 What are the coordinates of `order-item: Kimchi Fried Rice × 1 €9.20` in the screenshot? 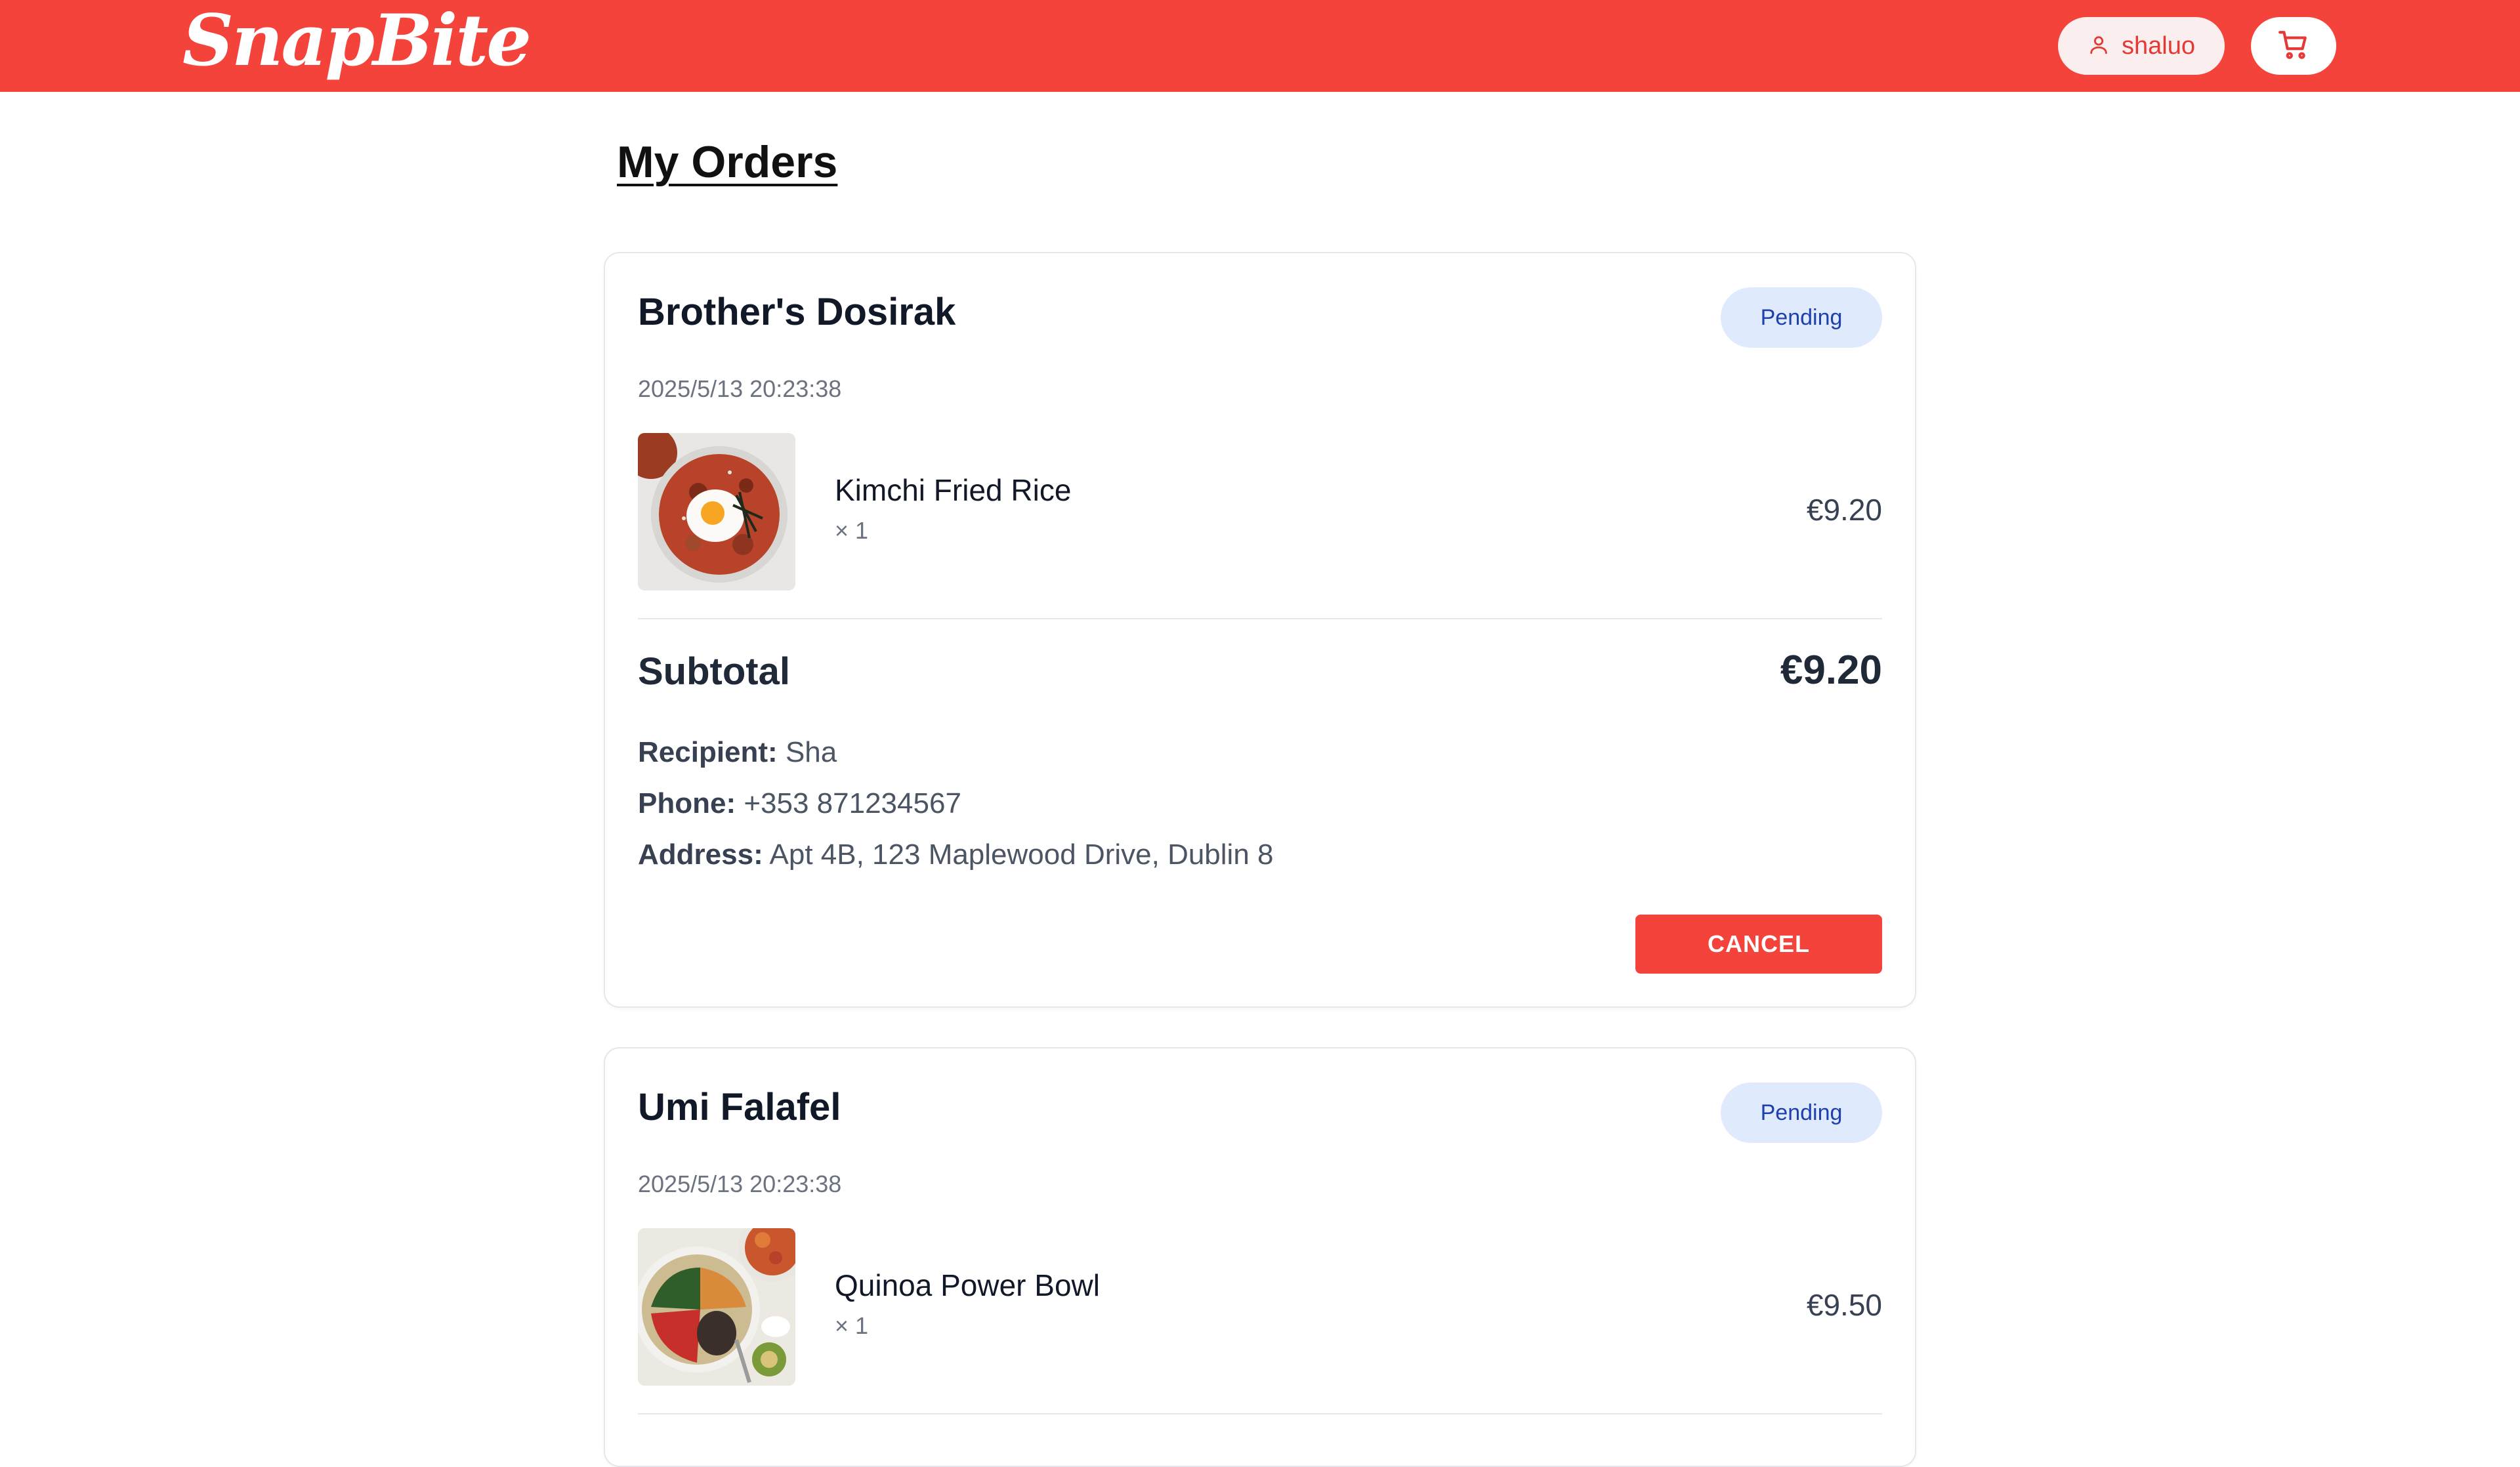 It's located at (1260, 511).